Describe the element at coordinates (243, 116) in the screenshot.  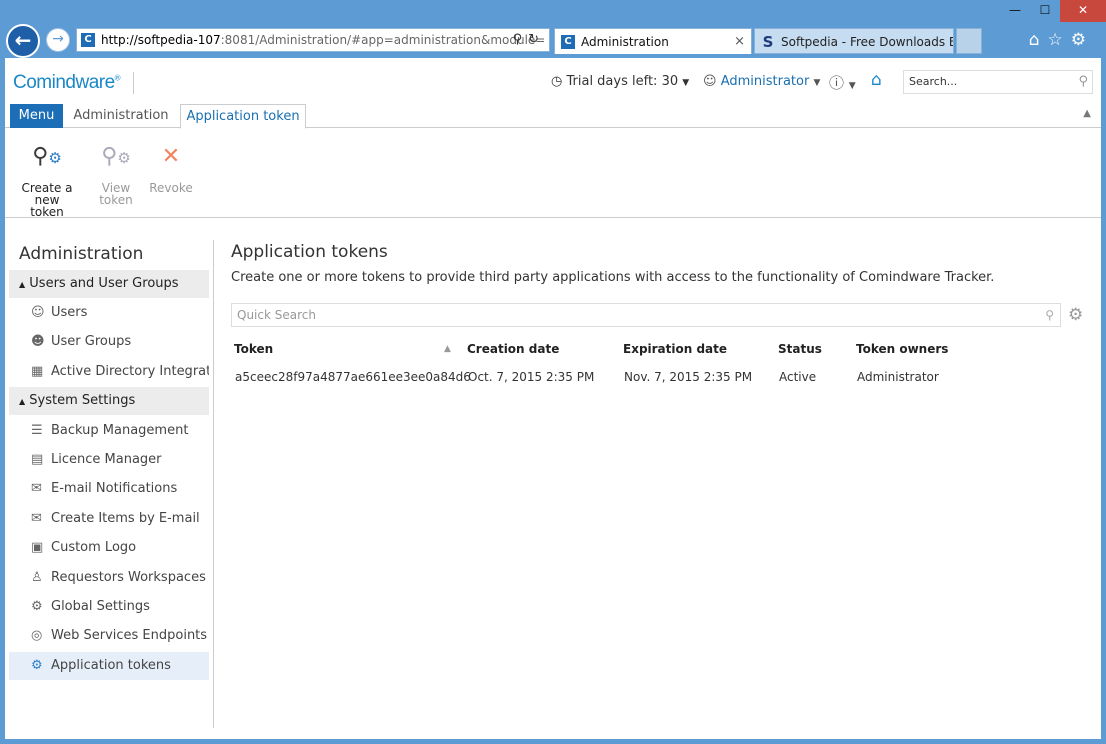
I see `tab-application-token: Application token` at that location.